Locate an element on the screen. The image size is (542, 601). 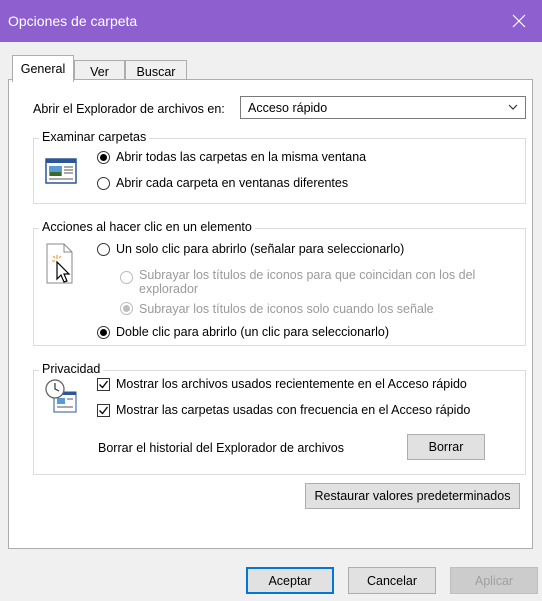
restore-defaults-button: Restaurar valores predeterminados is located at coordinates (412, 496).